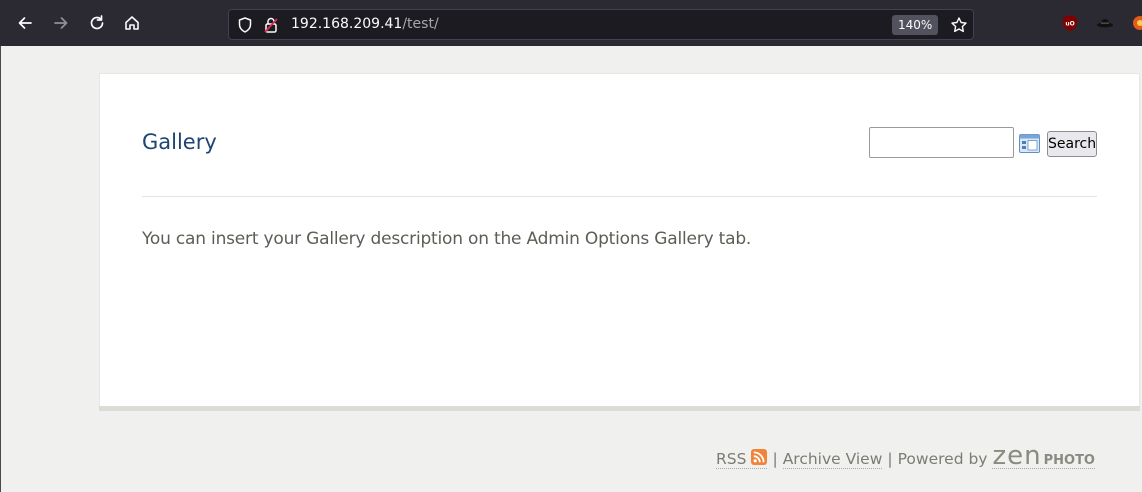  What do you see at coordinates (245, 25) in the screenshot?
I see `shield-icon` at bounding box center [245, 25].